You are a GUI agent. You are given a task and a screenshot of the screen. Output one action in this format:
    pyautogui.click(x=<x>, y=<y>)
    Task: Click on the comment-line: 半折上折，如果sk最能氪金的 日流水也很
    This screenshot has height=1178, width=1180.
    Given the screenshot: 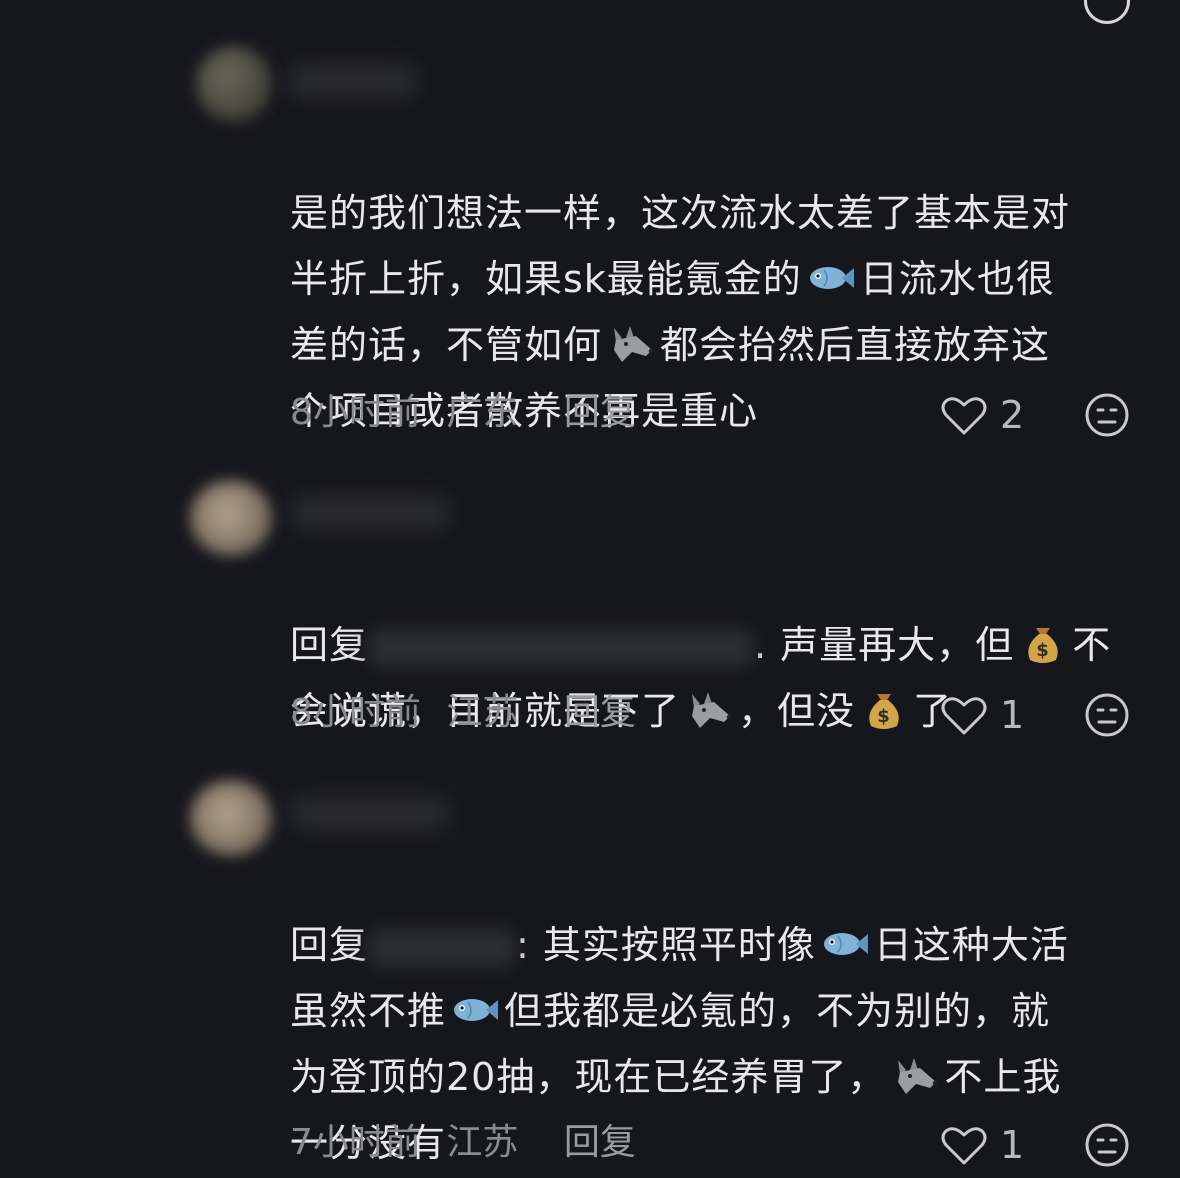 What is the action you would take?
    pyautogui.click(x=672, y=279)
    